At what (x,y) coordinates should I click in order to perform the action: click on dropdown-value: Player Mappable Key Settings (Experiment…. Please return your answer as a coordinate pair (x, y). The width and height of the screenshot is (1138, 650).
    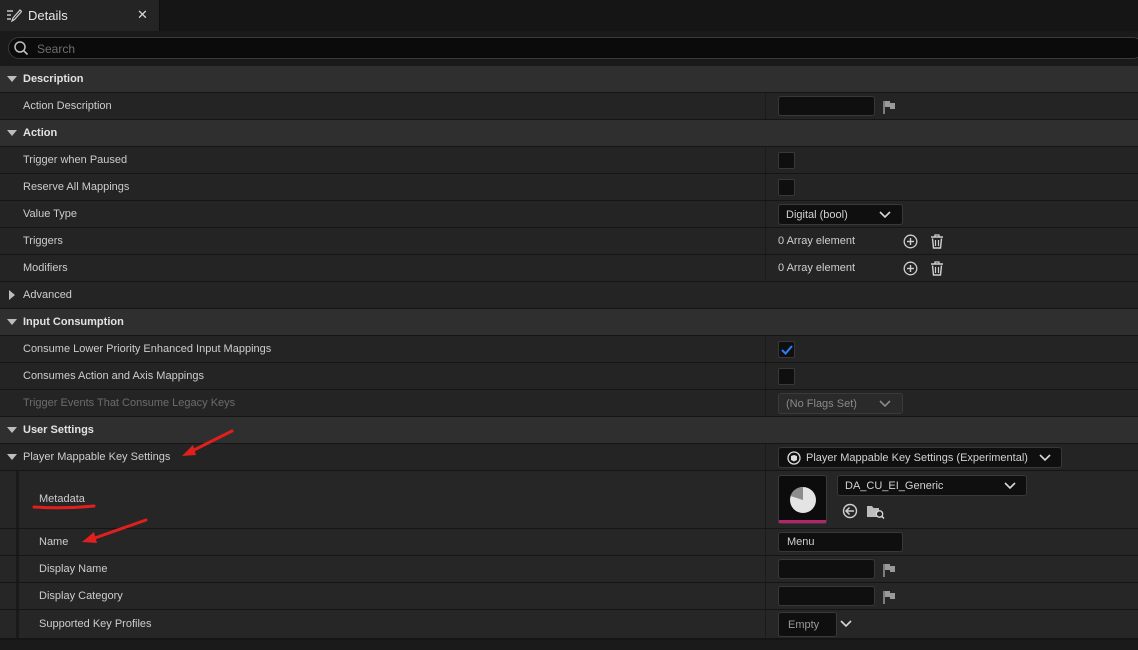
    Looking at the image, I should click on (917, 458).